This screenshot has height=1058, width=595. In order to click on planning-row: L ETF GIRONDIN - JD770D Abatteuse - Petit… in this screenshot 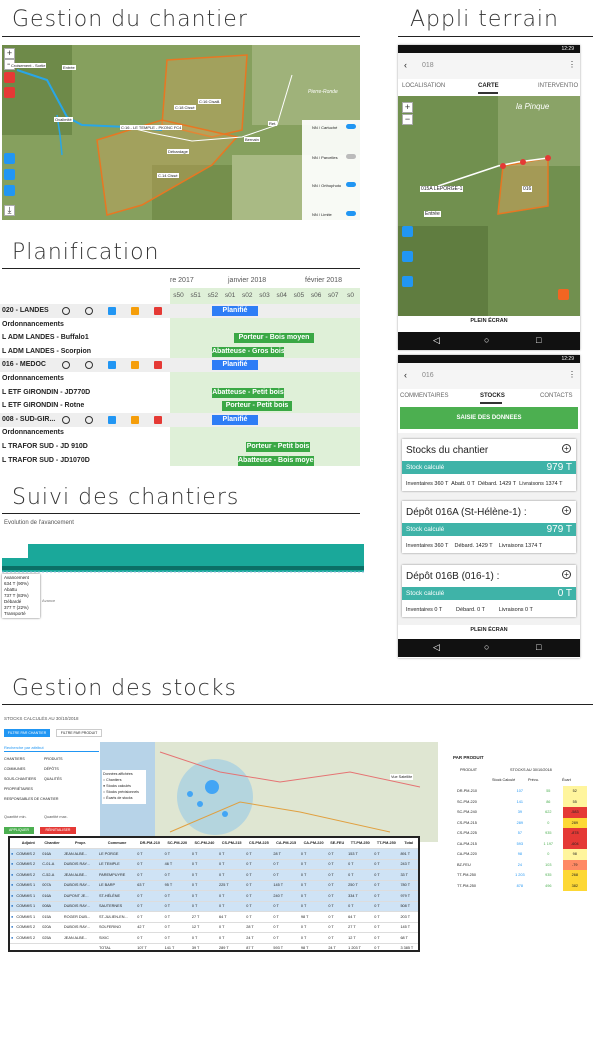, I will do `click(180, 393)`.